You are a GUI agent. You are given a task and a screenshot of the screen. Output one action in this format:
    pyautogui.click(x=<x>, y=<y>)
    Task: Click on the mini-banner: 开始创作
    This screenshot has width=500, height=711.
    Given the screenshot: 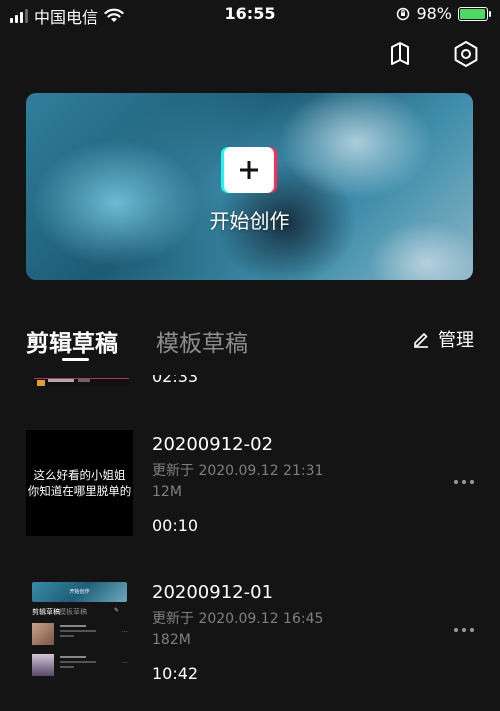 What is the action you would take?
    pyautogui.click(x=79, y=592)
    